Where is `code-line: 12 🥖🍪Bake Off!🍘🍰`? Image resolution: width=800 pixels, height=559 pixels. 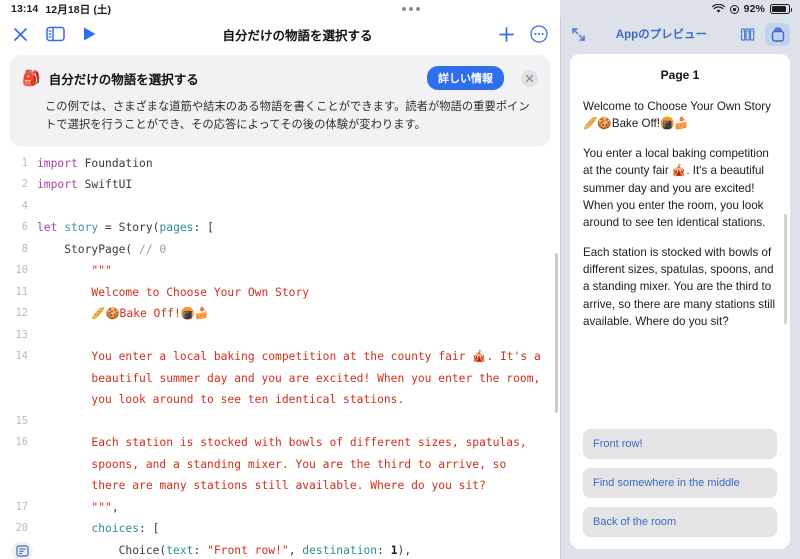 code-line: 12 🥖🍪Bake Off!🍘🍰 is located at coordinates (280, 314).